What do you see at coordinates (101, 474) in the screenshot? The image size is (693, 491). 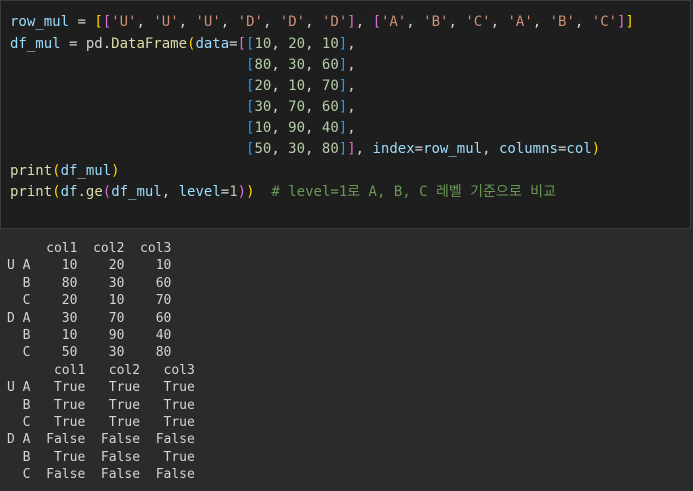 I see `output-line: C False False False` at bounding box center [101, 474].